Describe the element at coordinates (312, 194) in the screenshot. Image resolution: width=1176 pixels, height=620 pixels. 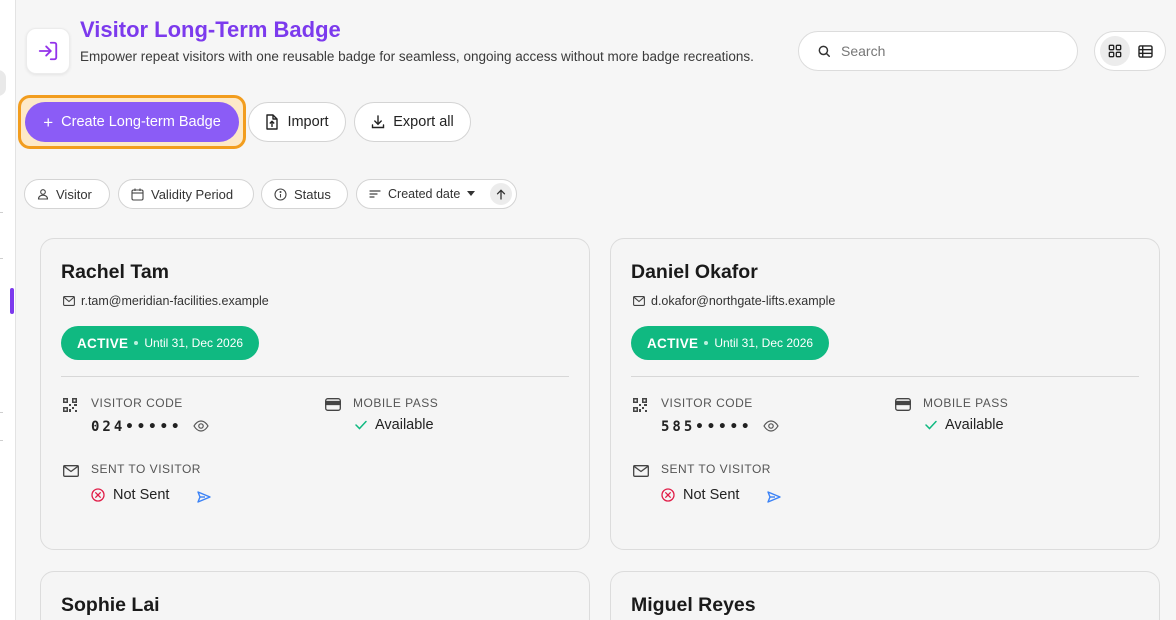
I see `filter-status-label: Status` at that location.